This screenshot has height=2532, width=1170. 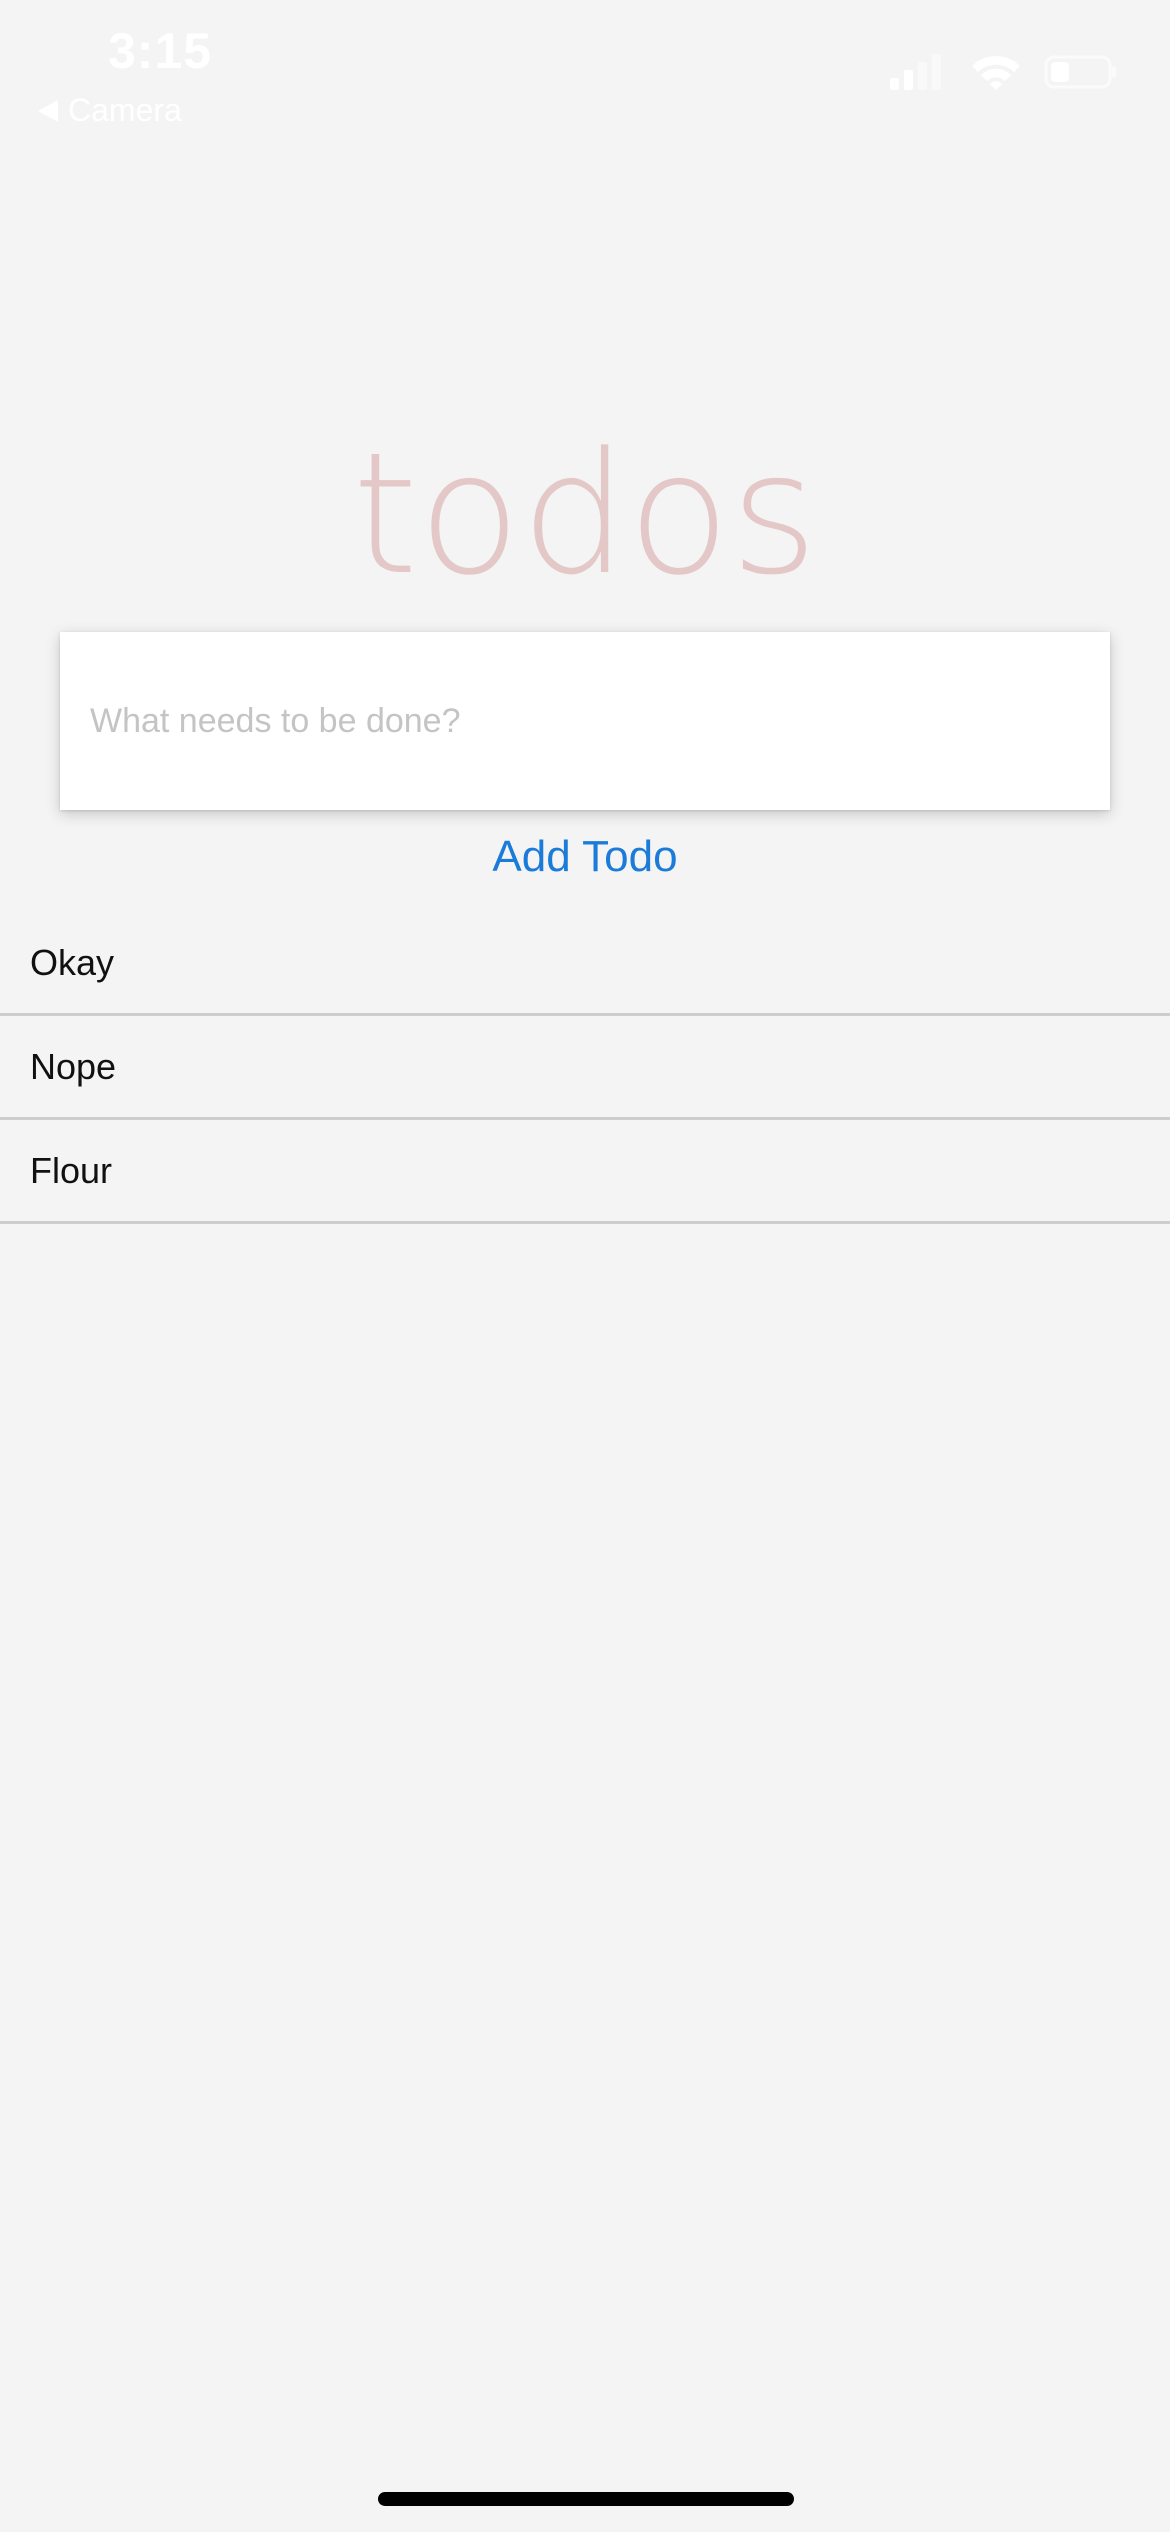 I want to click on back-label: Camera, so click(x=125, y=110).